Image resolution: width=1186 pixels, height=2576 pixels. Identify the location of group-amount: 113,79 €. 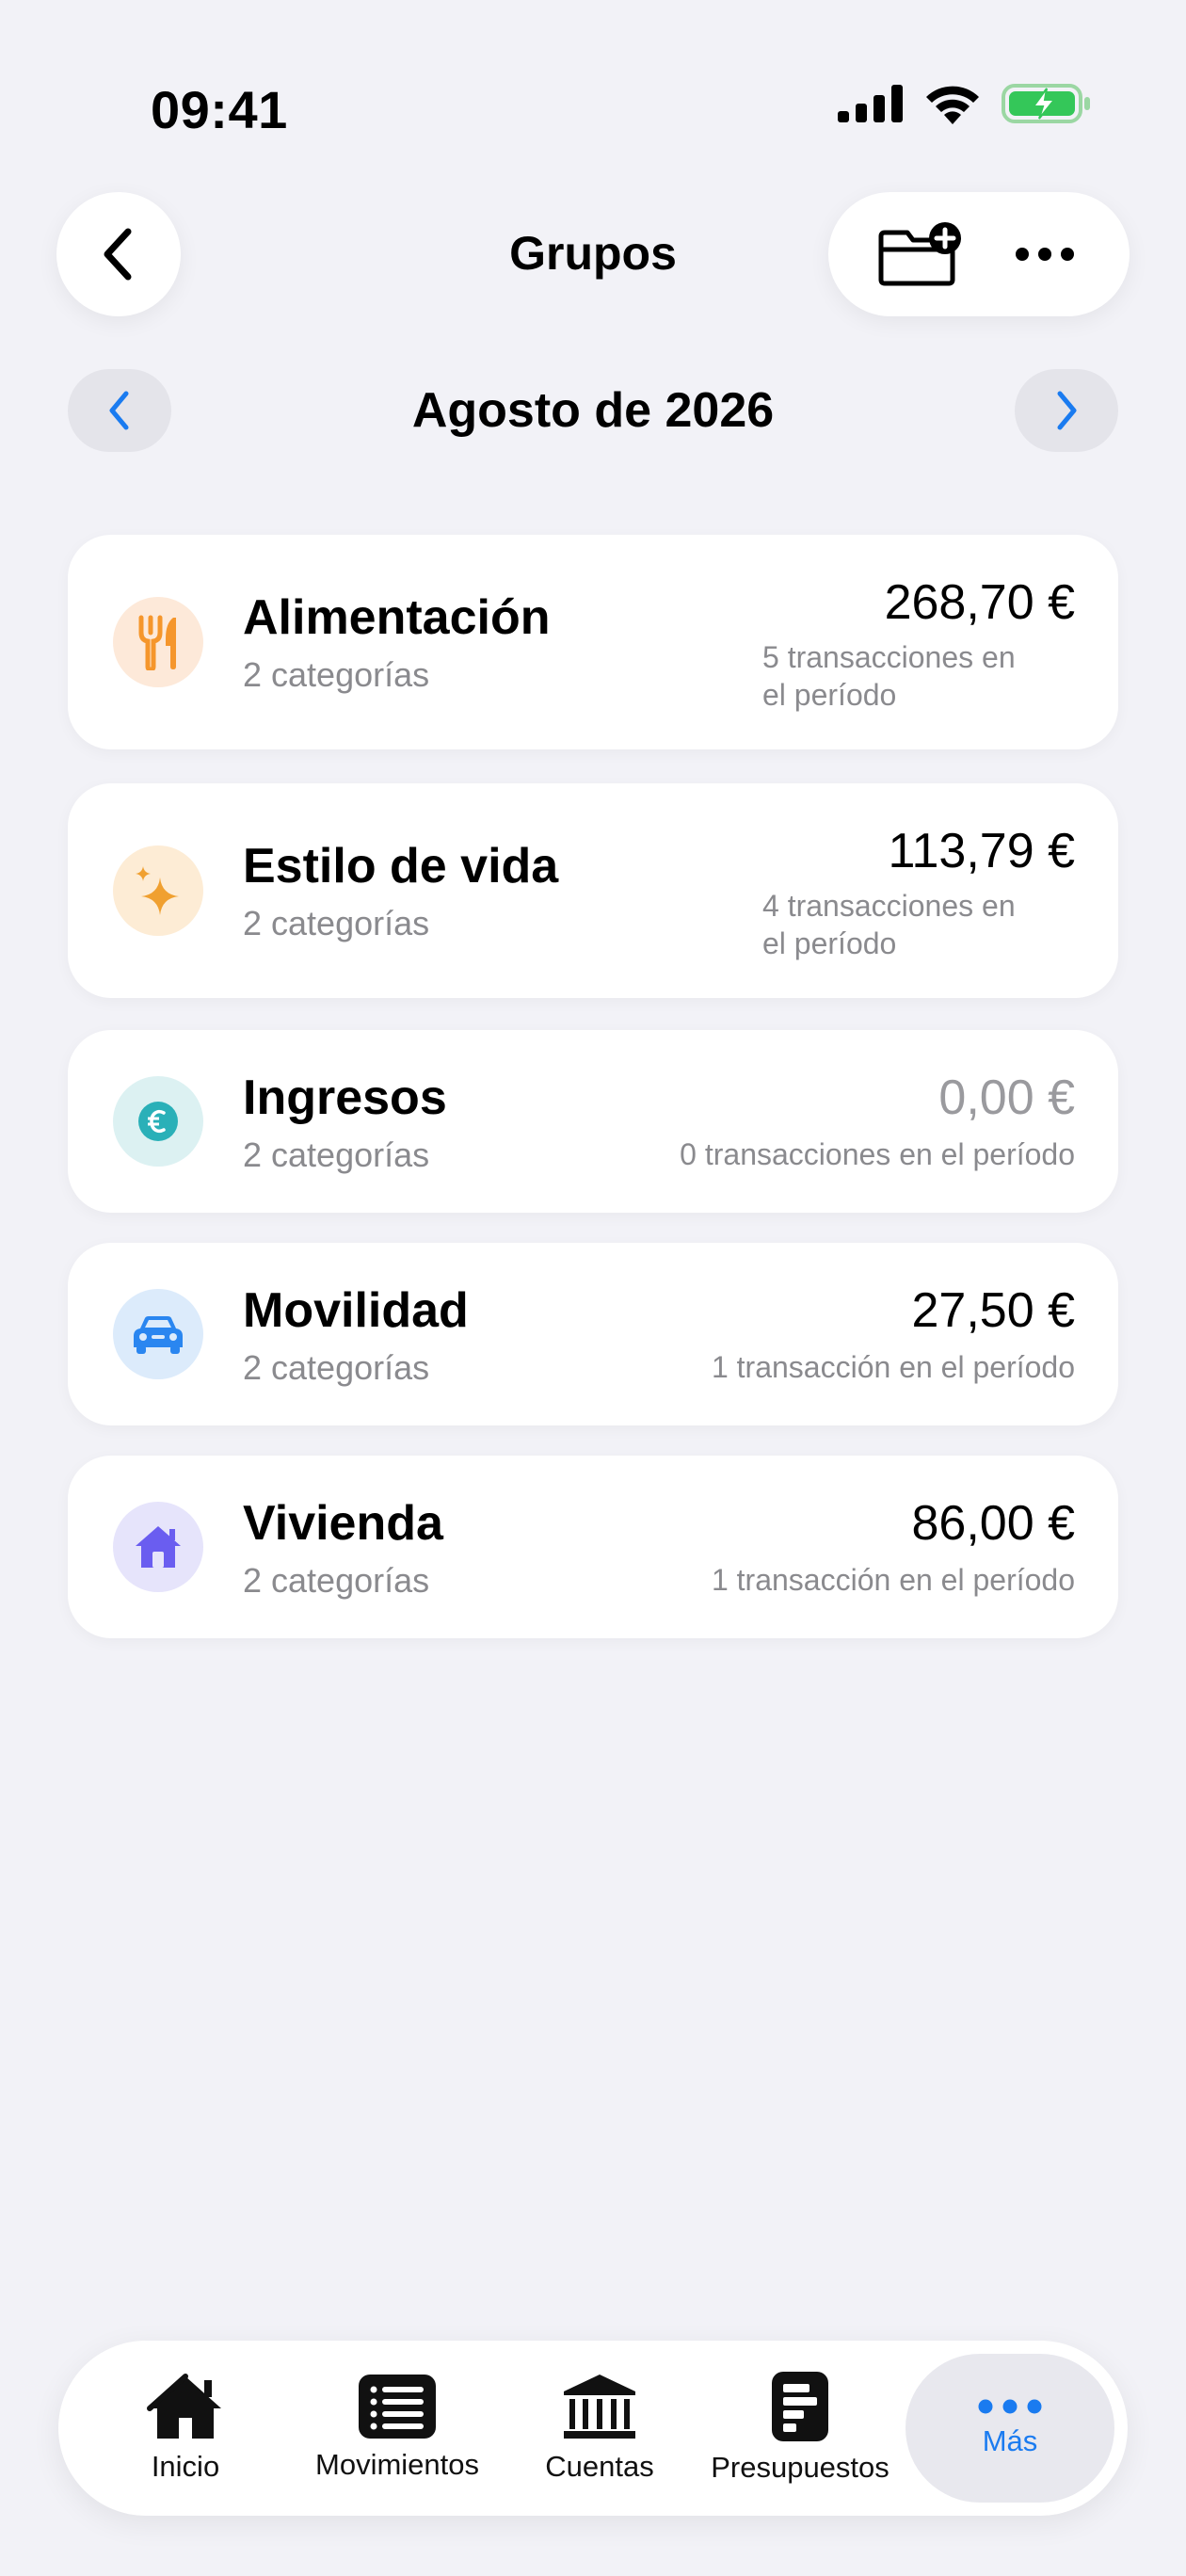
(981, 851).